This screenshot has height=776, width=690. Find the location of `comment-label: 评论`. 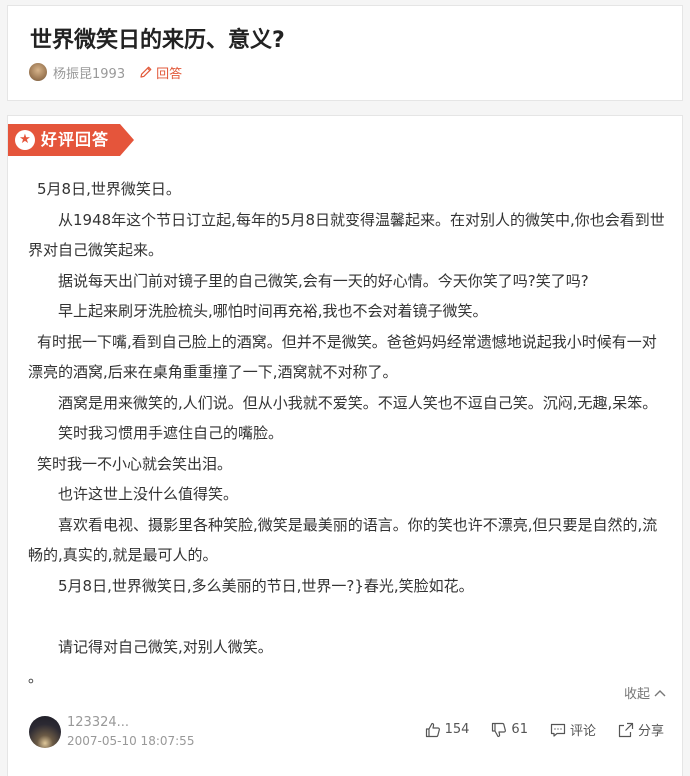

comment-label: 评论 is located at coordinates (582, 731).